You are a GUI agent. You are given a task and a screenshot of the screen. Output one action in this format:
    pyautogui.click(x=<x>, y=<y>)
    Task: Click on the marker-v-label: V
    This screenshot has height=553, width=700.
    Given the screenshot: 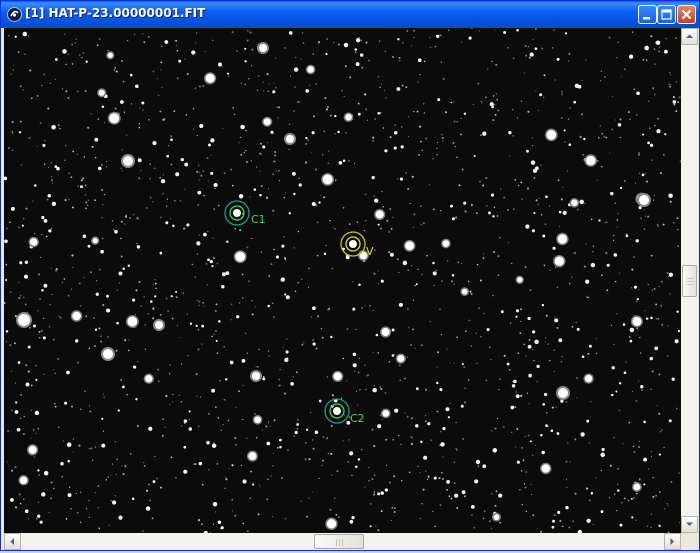 What is the action you would take?
    pyautogui.click(x=370, y=251)
    